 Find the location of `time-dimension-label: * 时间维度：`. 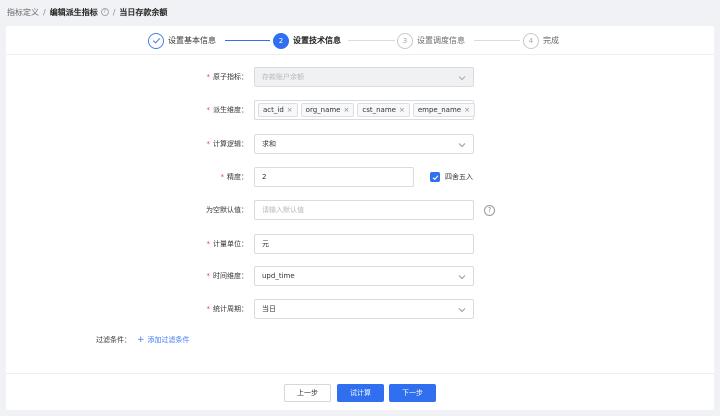

time-dimension-label: * 时间维度： is located at coordinates (227, 276).